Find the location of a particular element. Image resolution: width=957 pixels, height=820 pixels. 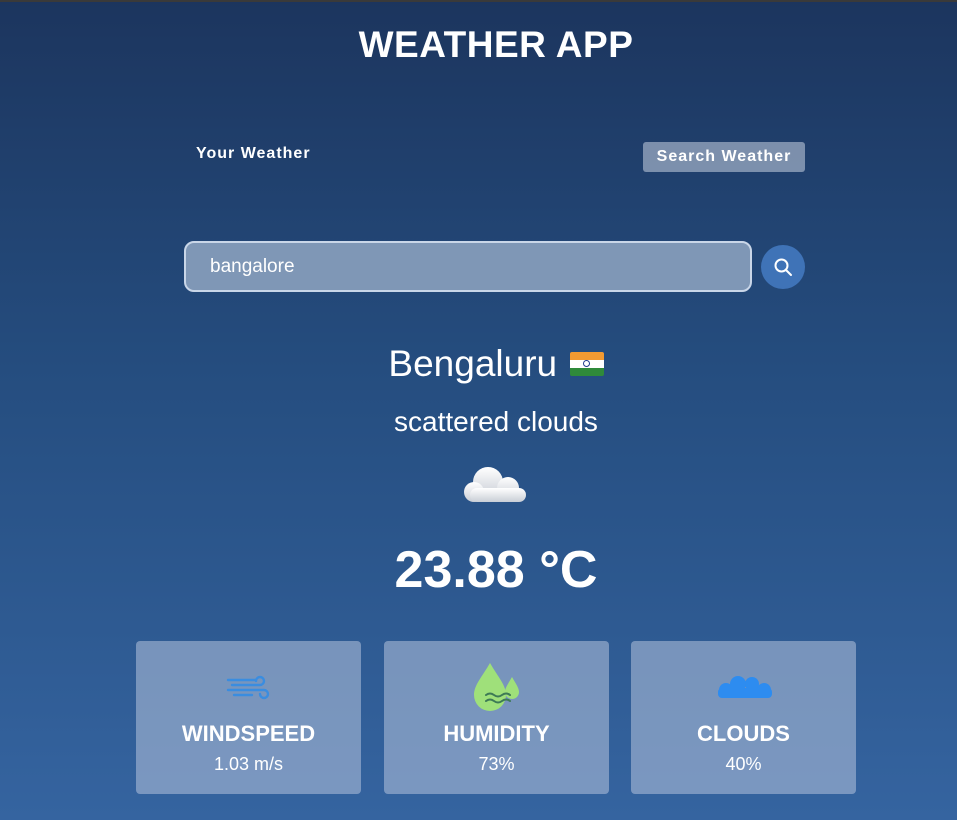

cloud-icon is located at coordinates (744, 687).